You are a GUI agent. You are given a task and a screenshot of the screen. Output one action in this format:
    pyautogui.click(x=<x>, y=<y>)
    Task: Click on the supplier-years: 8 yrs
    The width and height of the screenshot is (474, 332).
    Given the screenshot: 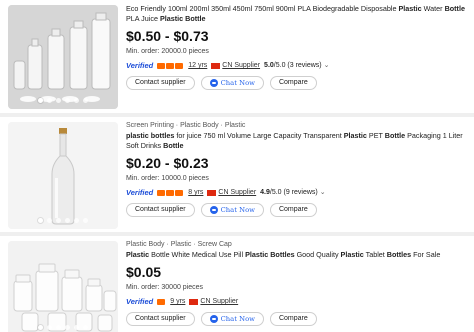 What is the action you would take?
    pyautogui.click(x=195, y=193)
    